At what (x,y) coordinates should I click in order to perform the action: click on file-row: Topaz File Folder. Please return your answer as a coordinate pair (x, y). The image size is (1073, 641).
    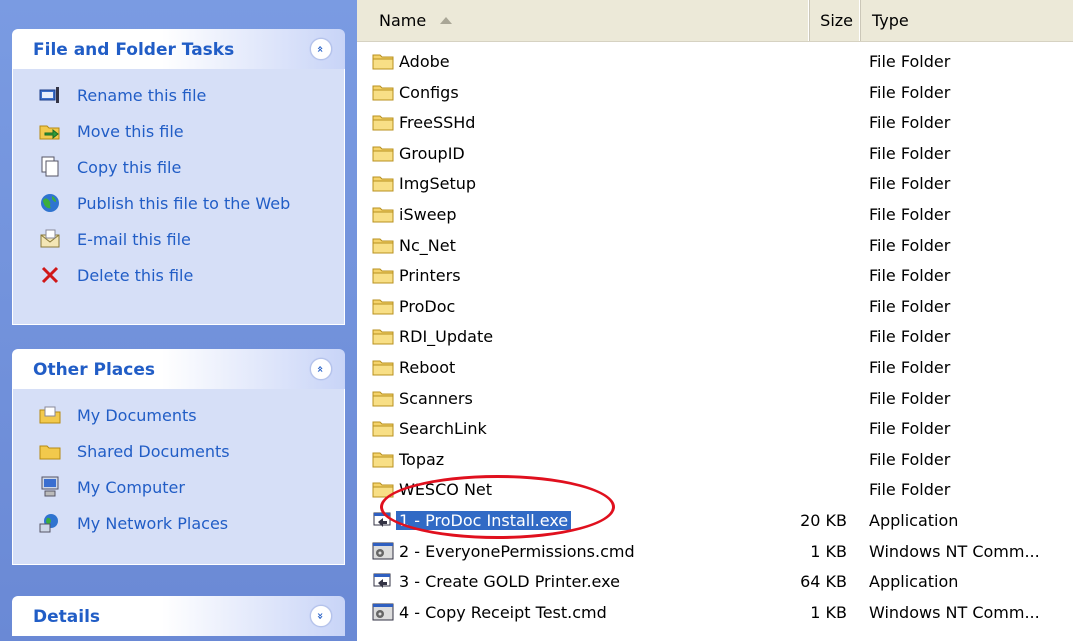
    Looking at the image, I should click on (715, 459).